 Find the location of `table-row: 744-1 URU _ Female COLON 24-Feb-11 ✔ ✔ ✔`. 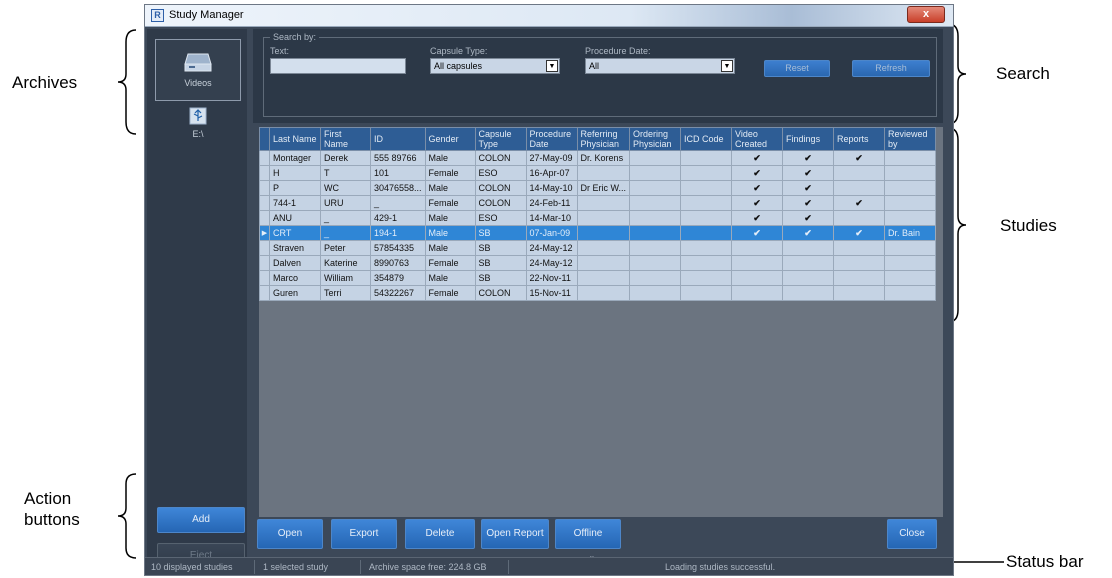

table-row: 744-1 URU _ Female COLON 24-Feb-11 ✔ ✔ ✔ is located at coordinates (598, 203).